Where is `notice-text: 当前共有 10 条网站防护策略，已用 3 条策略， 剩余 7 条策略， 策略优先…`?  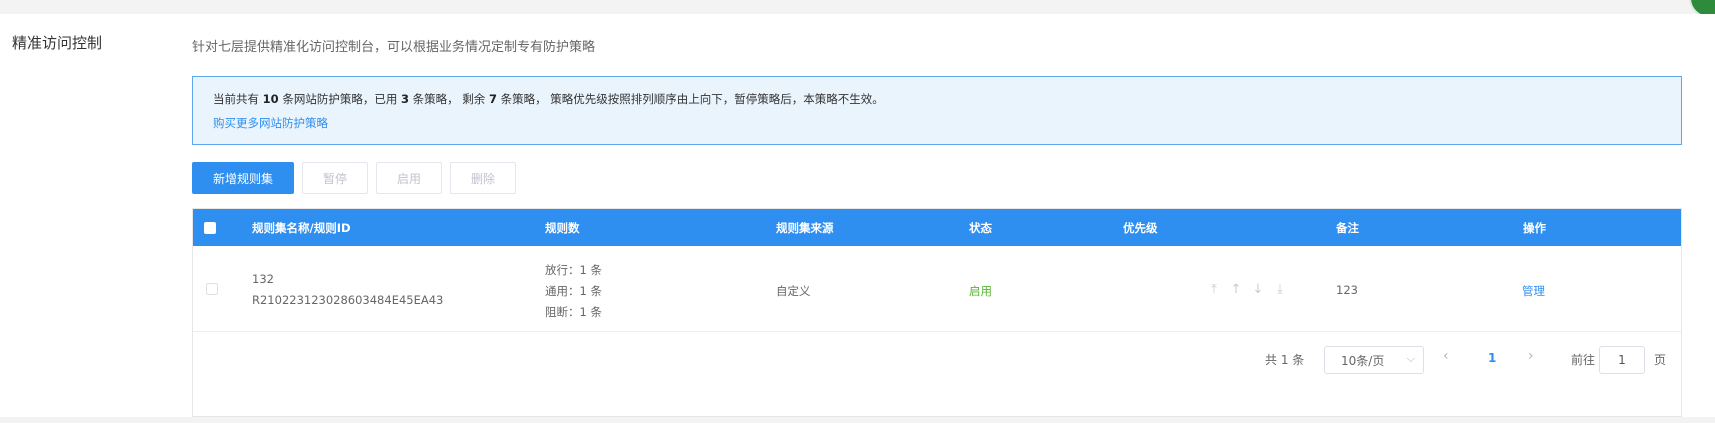
notice-text: 当前共有 10 条网站防护策略，已用 3 条策略， 剩余 7 条策略， 策略优先… is located at coordinates (548, 99).